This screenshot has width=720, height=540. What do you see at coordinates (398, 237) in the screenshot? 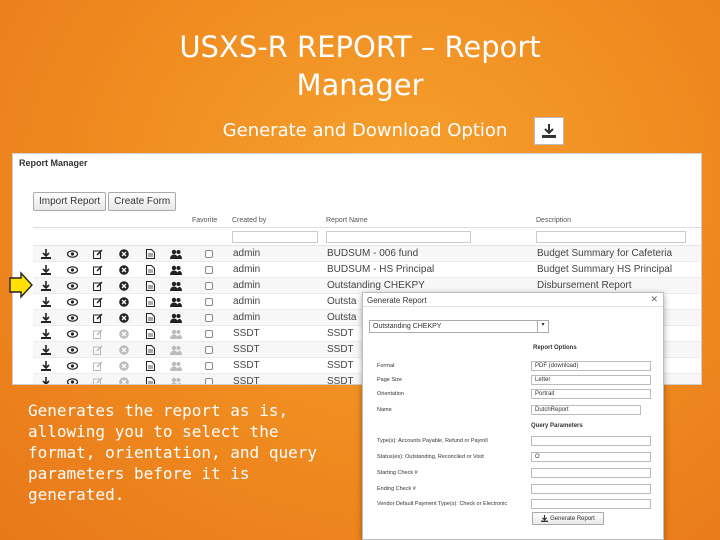
I see `filter-report-name-input` at bounding box center [398, 237].